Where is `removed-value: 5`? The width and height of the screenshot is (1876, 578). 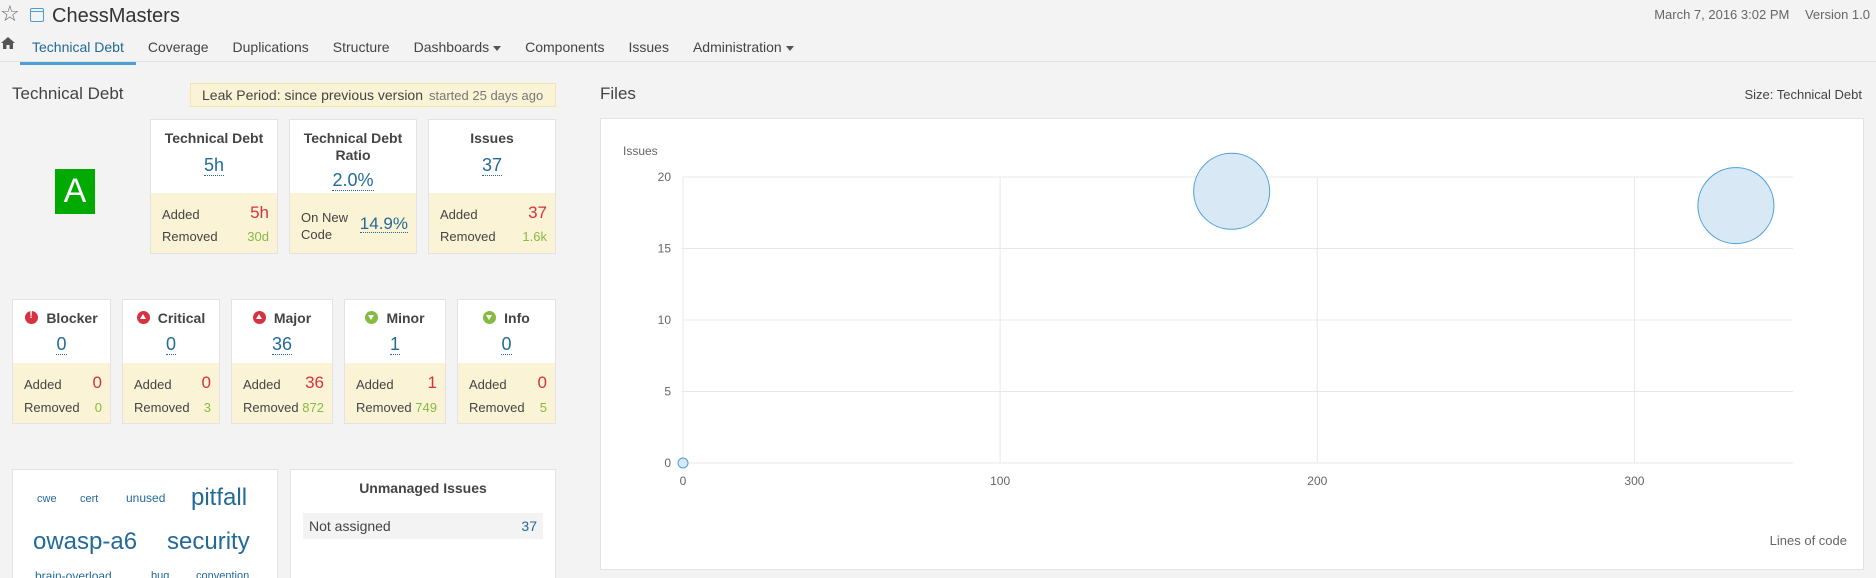 removed-value: 5 is located at coordinates (543, 407).